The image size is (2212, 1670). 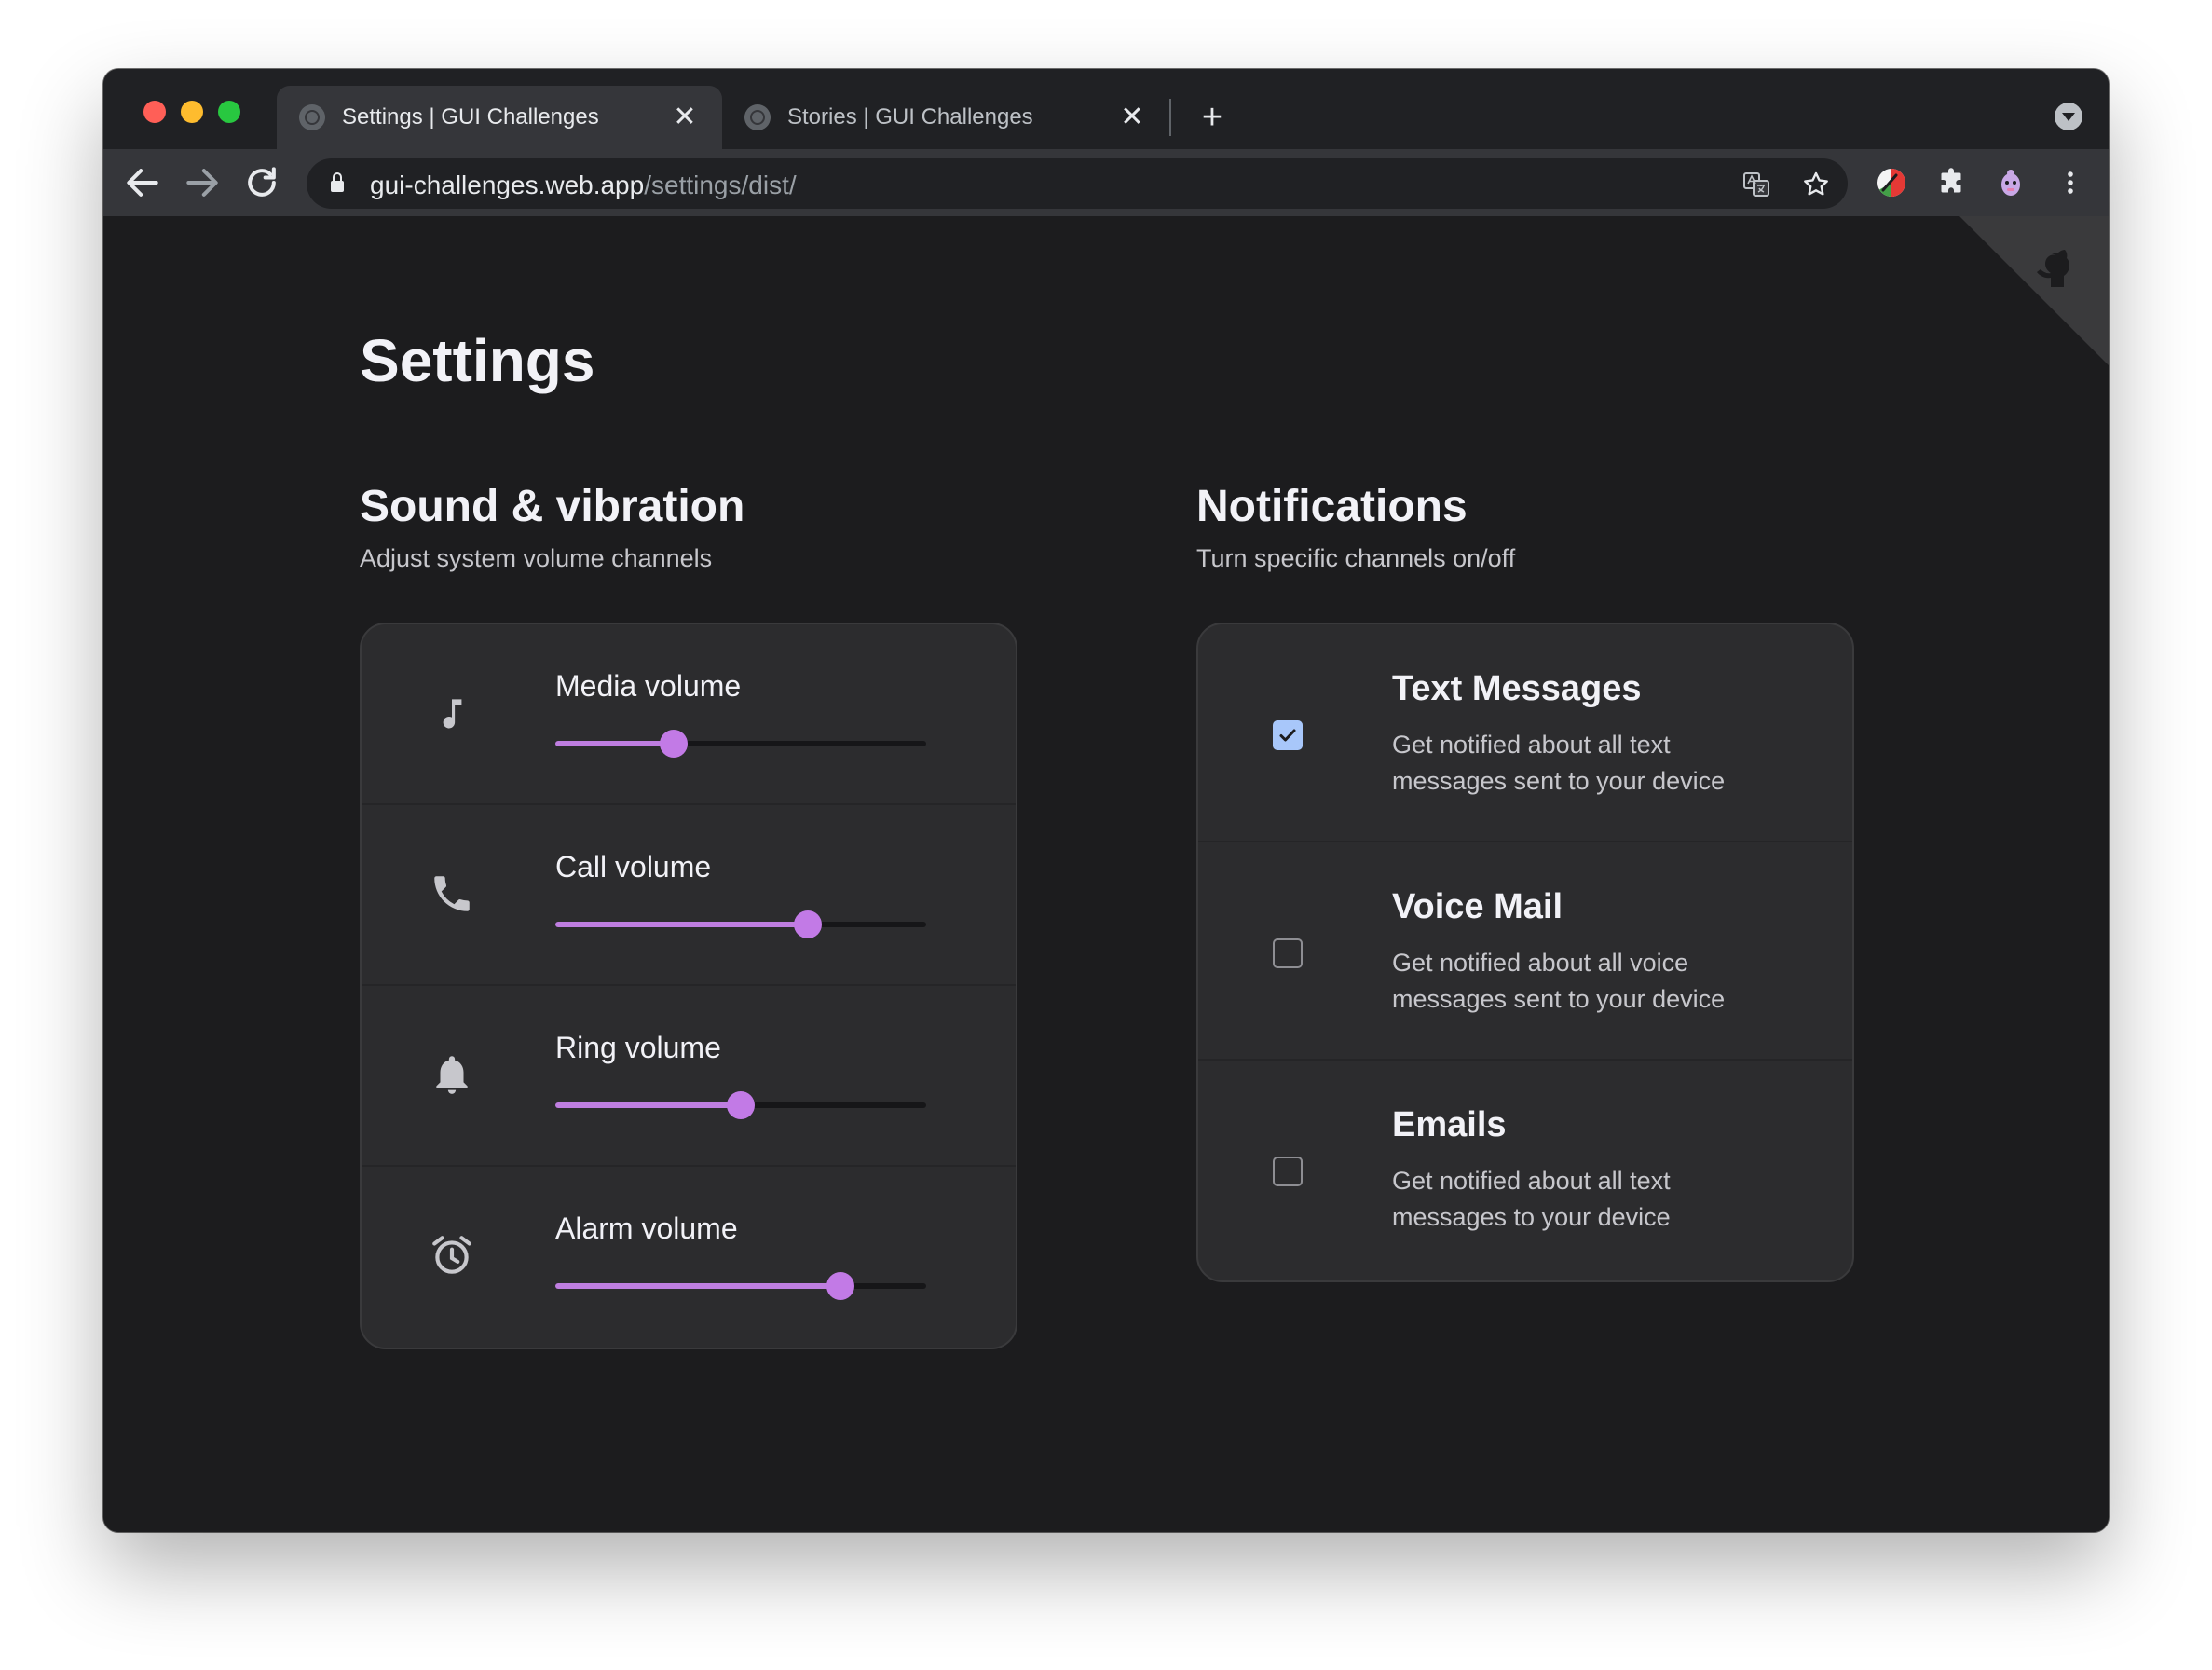 What do you see at coordinates (648, 686) in the screenshot?
I see `volume-label: Media volume` at bounding box center [648, 686].